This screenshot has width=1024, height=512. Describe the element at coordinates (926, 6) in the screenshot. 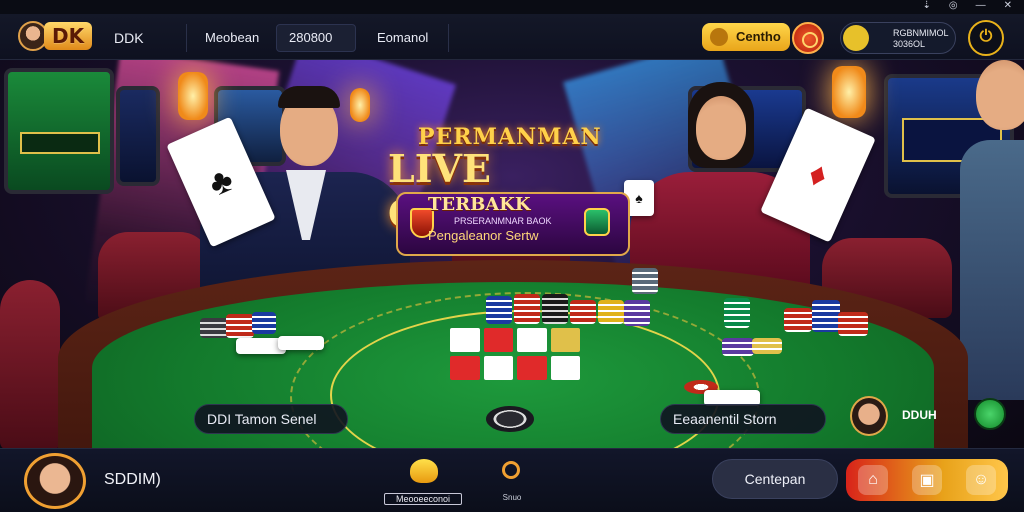

I see `download-icon: ⇣` at that location.